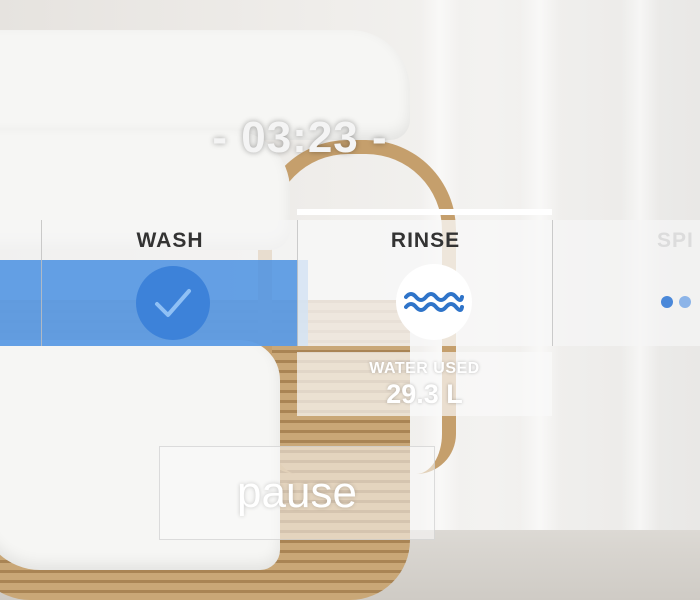 The image size is (700, 600). What do you see at coordinates (425, 240) in the screenshot?
I see `cycle-label-rinse: RINSE` at bounding box center [425, 240].